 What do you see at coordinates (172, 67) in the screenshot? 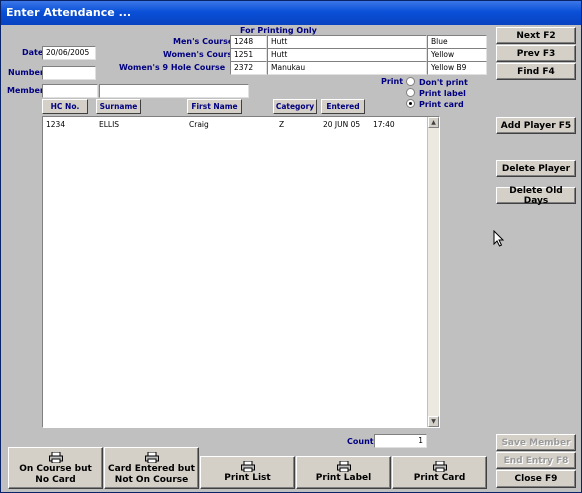
I see `womens-9hole-label: Women's 9 Hole Course` at bounding box center [172, 67].